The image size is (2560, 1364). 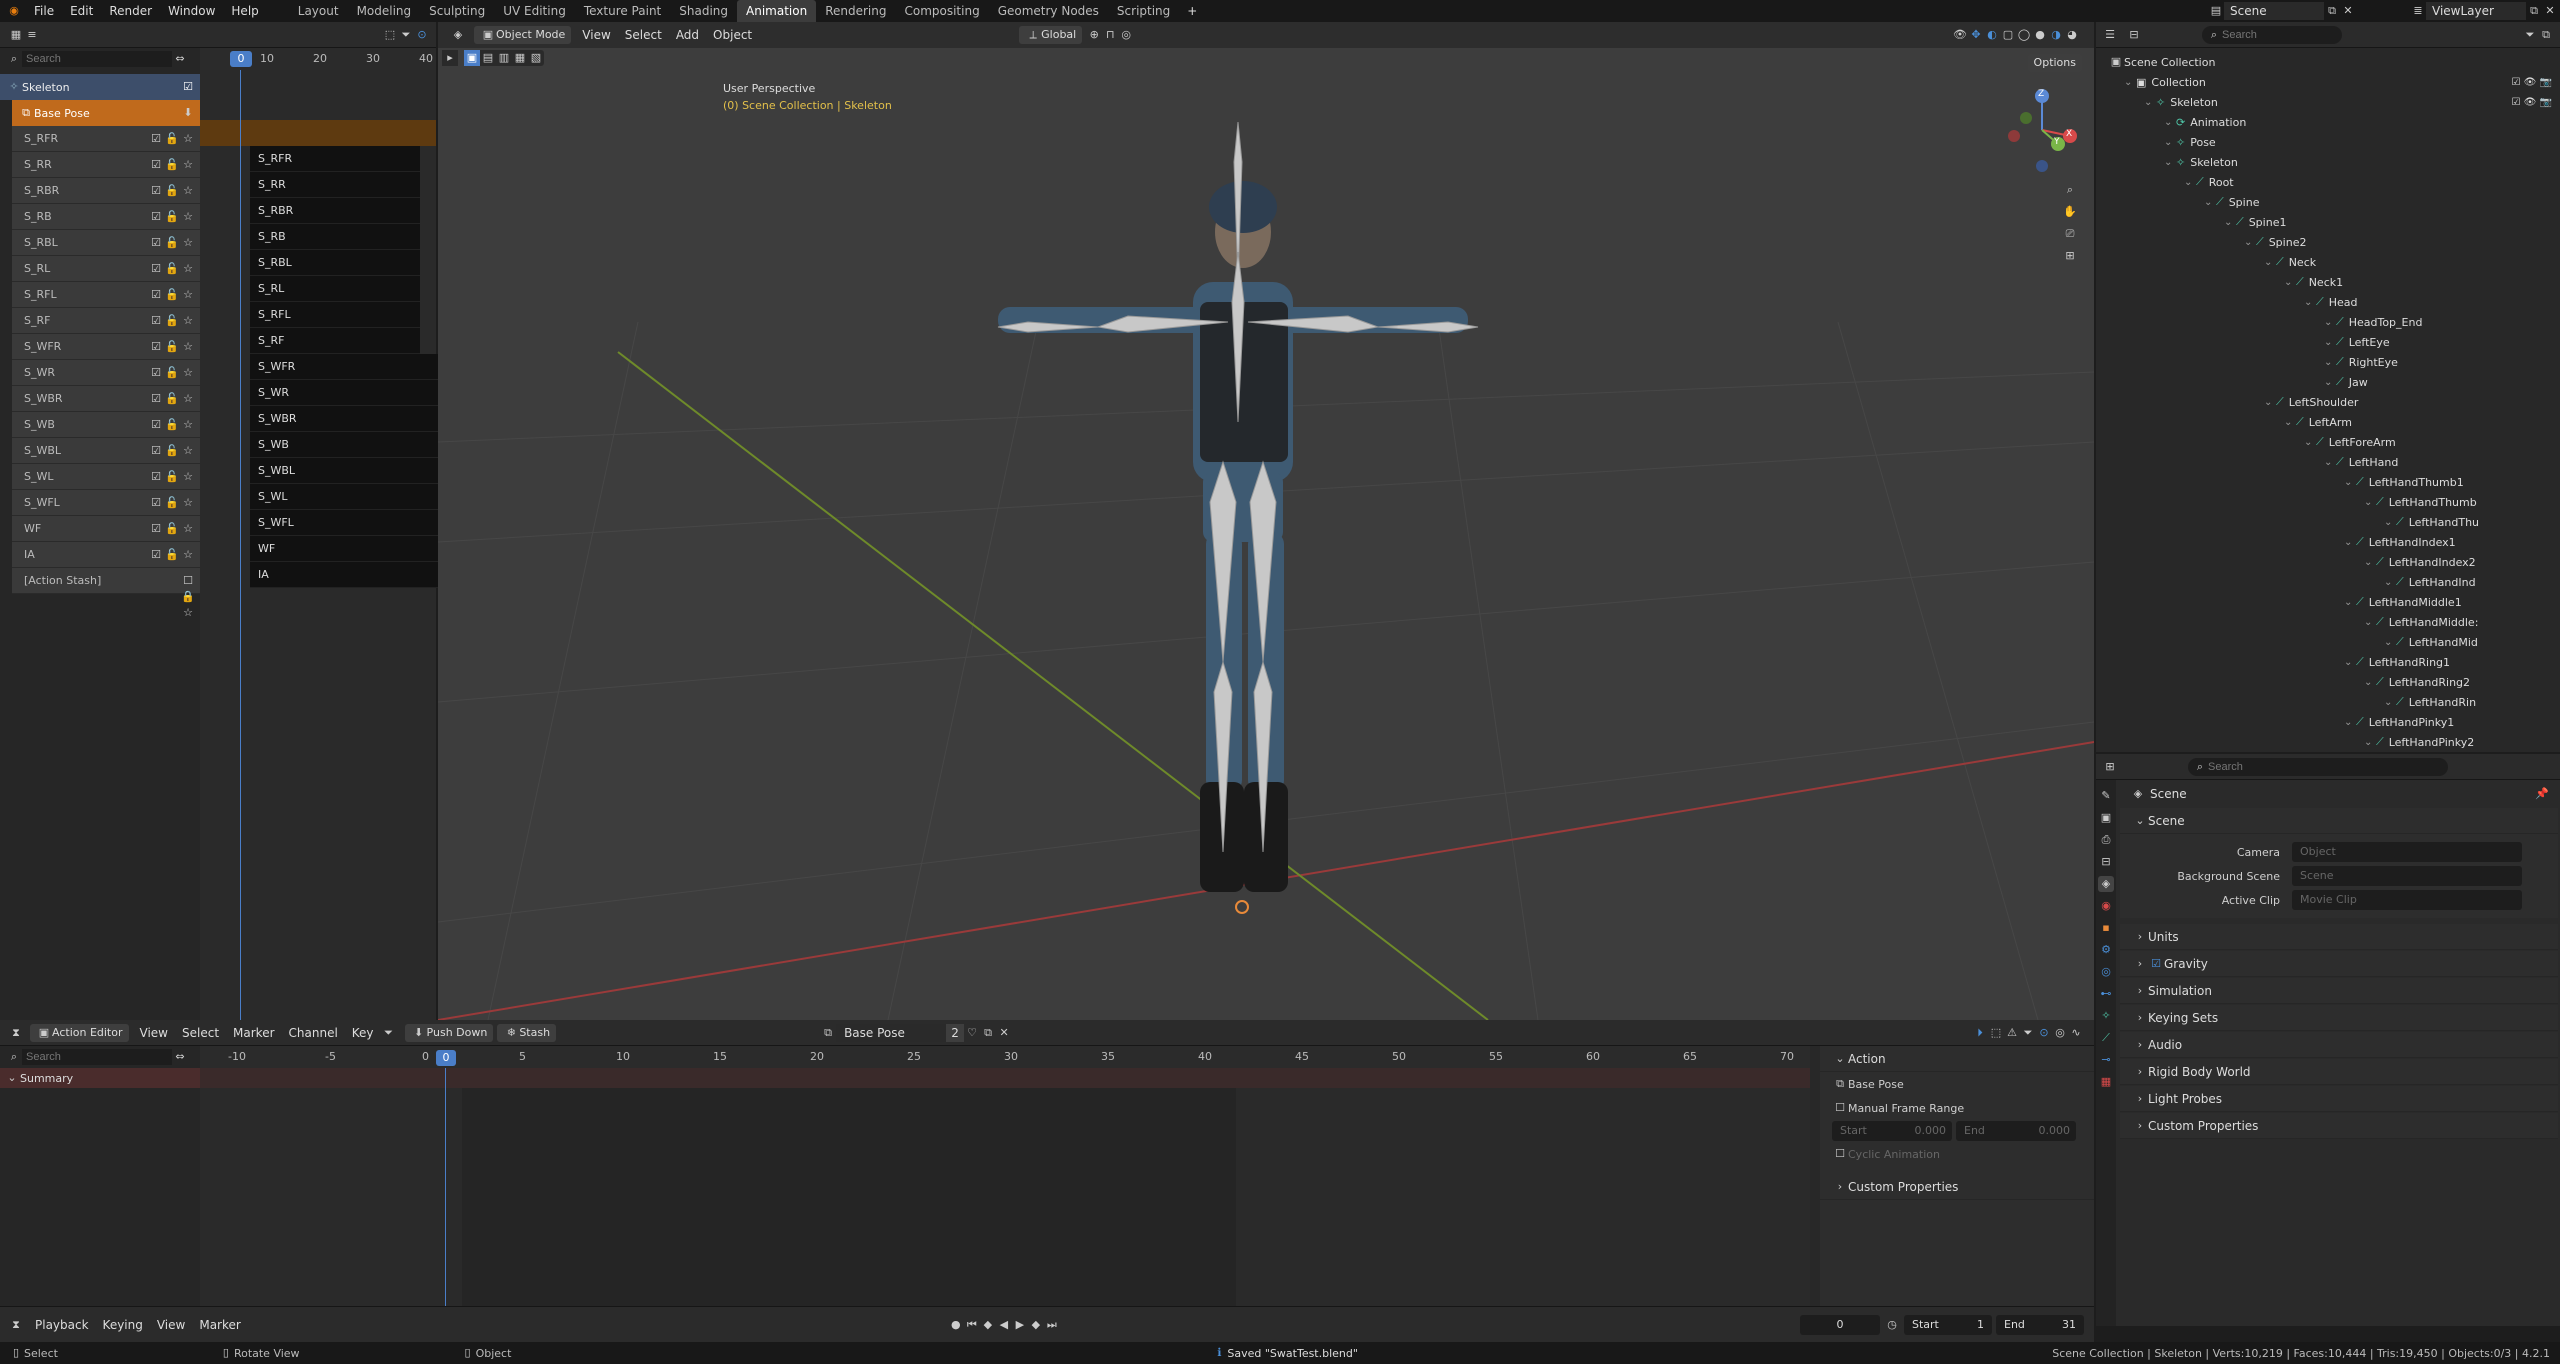 What do you see at coordinates (1004, 1033) in the screenshot?
I see `unlink-action-icon: ✕` at bounding box center [1004, 1033].